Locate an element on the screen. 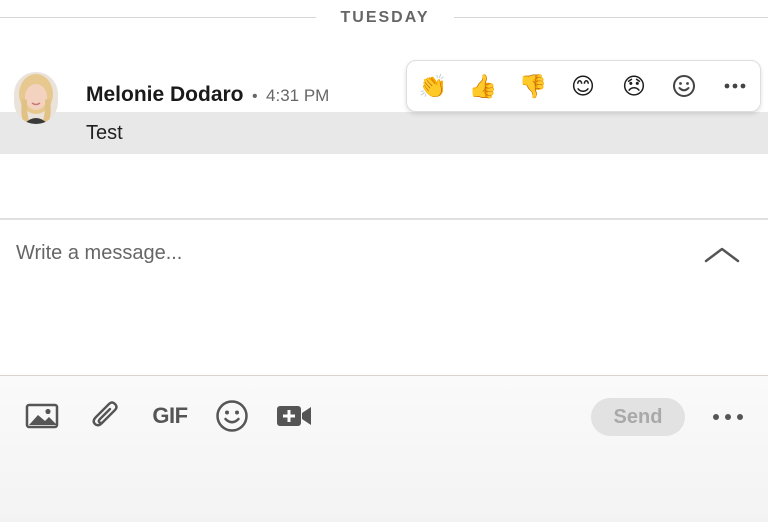 The height and width of the screenshot is (522, 768). paperclip-icon is located at coordinates (105, 414).